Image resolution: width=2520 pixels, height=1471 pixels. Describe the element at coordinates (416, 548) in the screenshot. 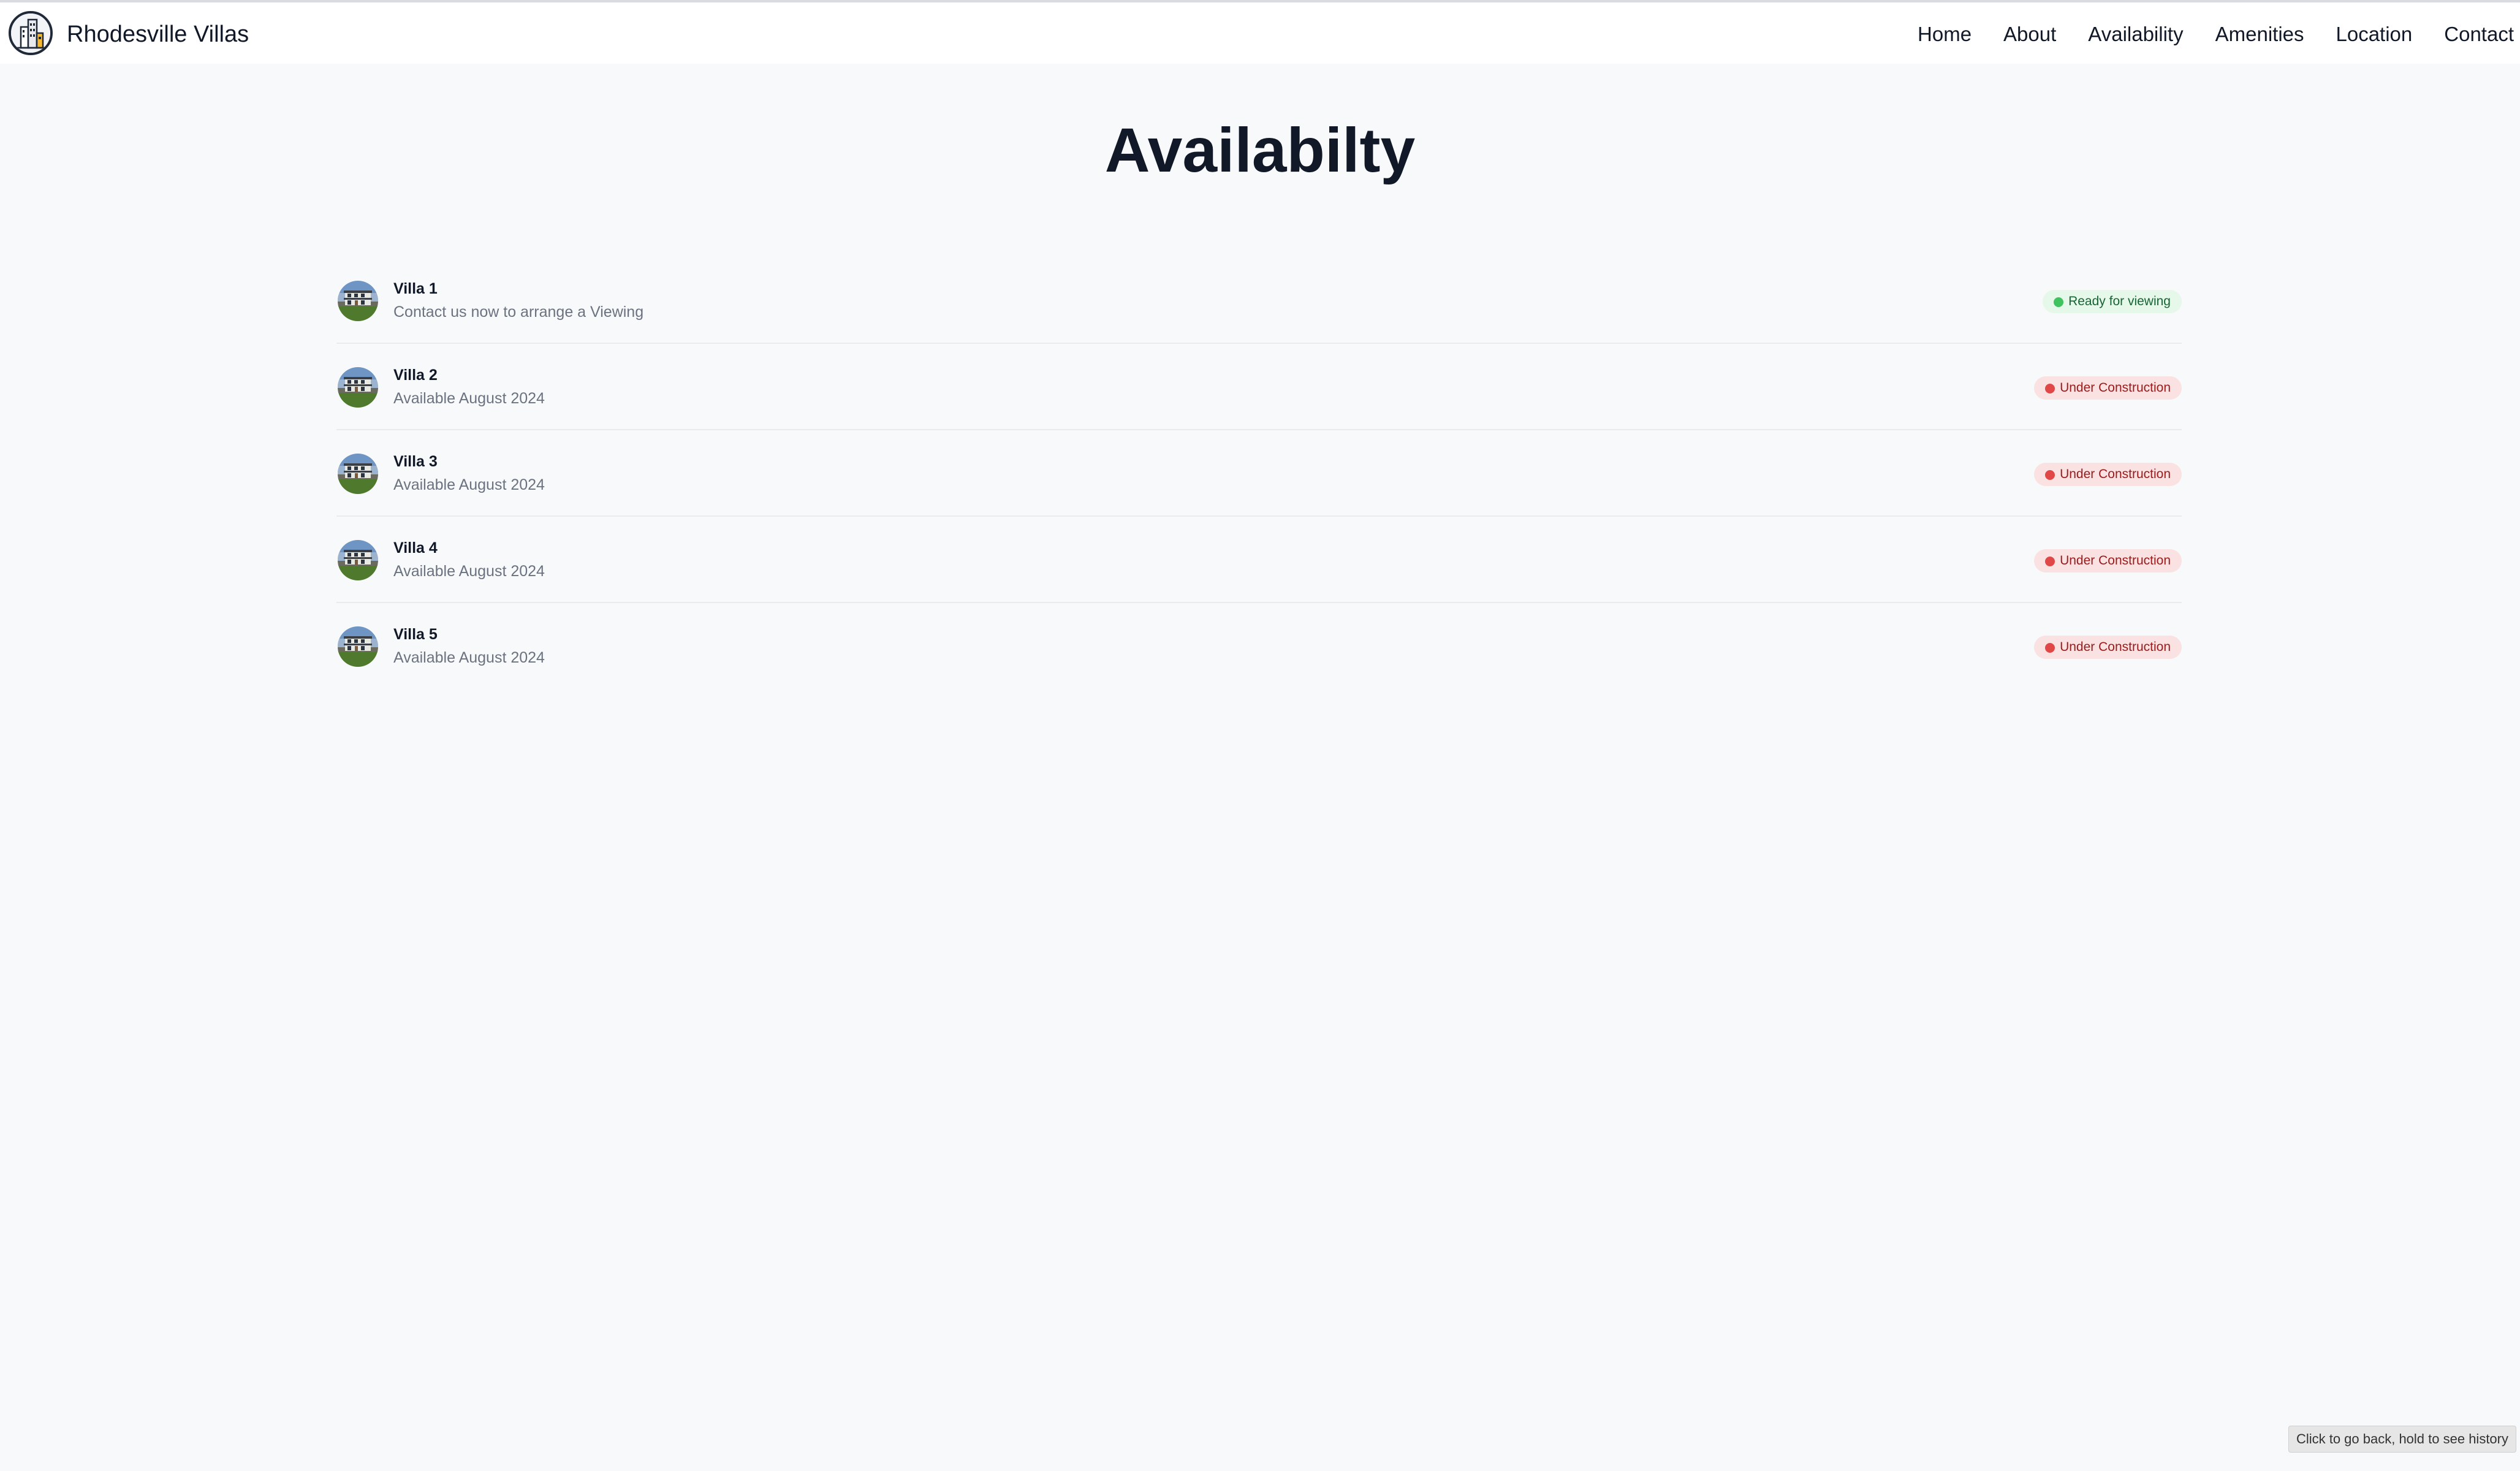

I see `villa-name: Villa 4` at that location.